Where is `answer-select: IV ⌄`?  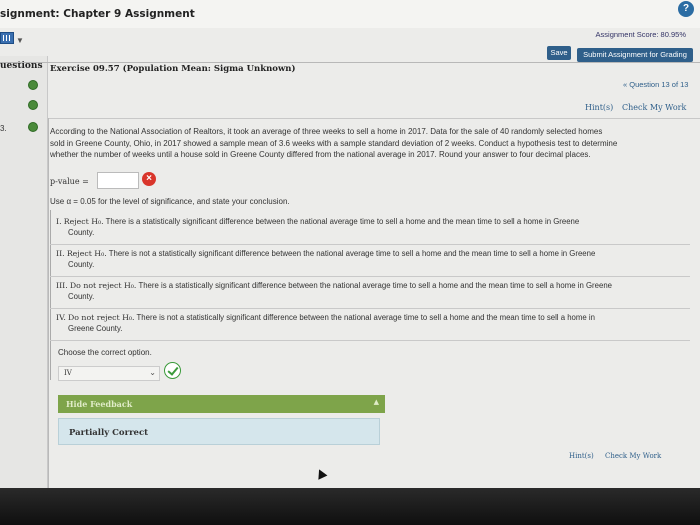
answer-select: IV ⌄ is located at coordinates (109, 373).